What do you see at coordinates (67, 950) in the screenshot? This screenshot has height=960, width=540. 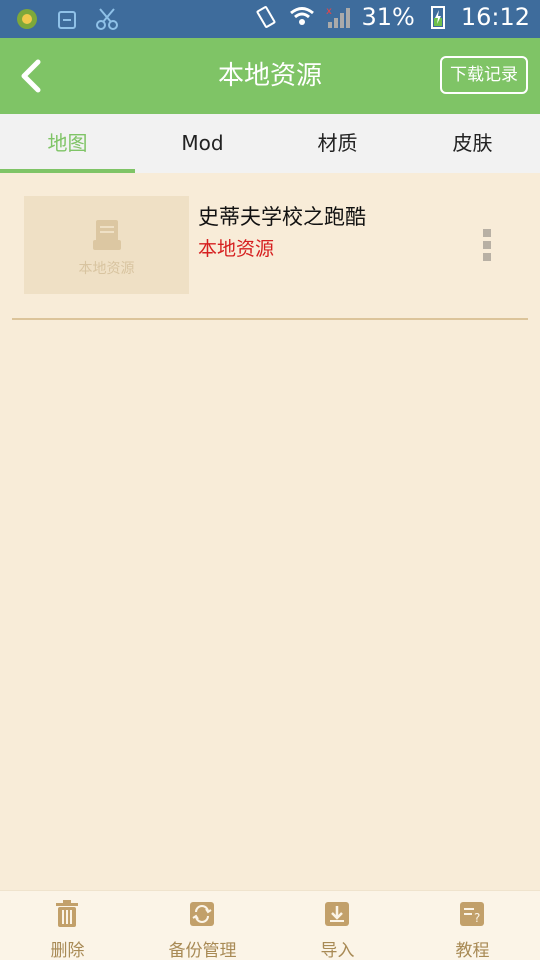 I see `delete-label: 删除` at bounding box center [67, 950].